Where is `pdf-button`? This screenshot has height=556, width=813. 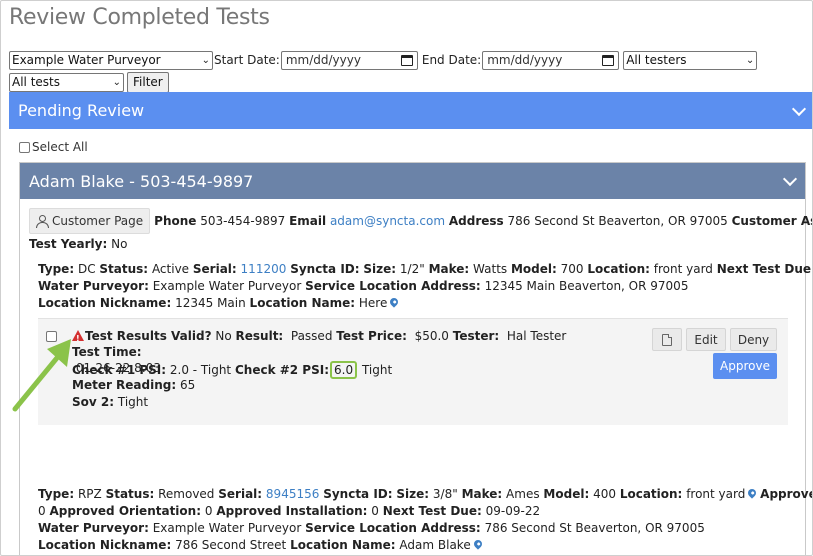
pdf-button is located at coordinates (667, 339).